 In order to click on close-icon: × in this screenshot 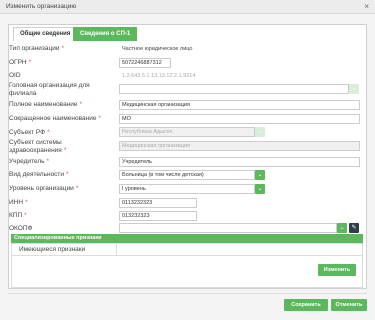, I will do `click(366, 7)`.